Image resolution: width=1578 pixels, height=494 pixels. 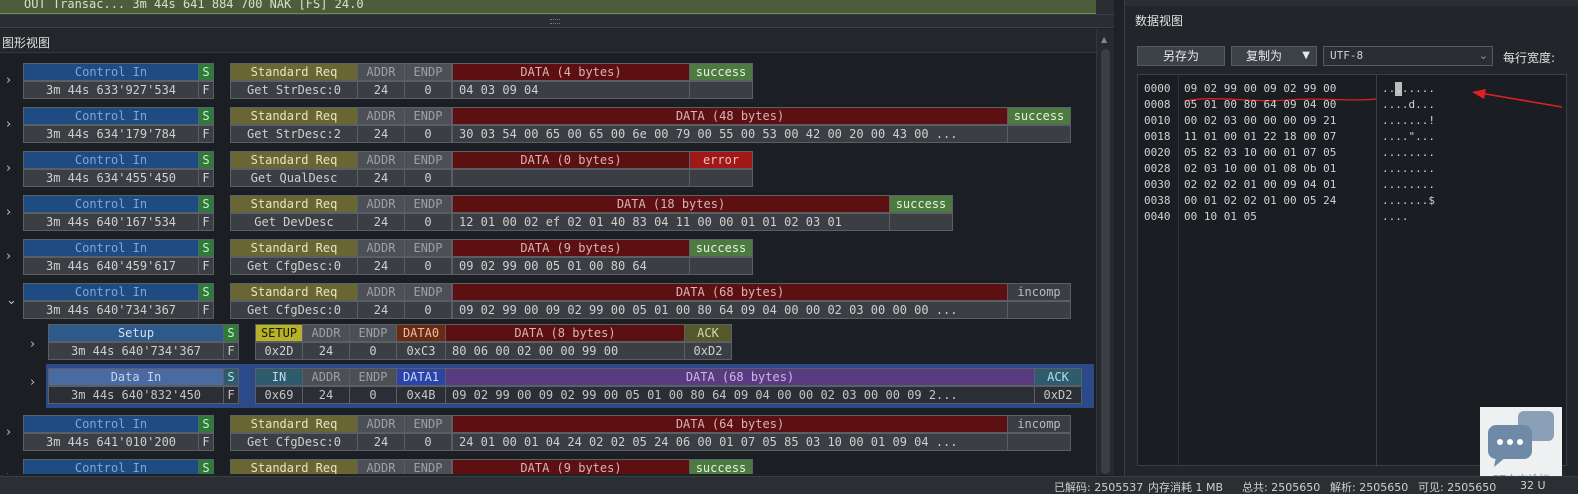 What do you see at coordinates (11, 300) in the screenshot?
I see `expand-chevron-icon: ⌄` at bounding box center [11, 300].